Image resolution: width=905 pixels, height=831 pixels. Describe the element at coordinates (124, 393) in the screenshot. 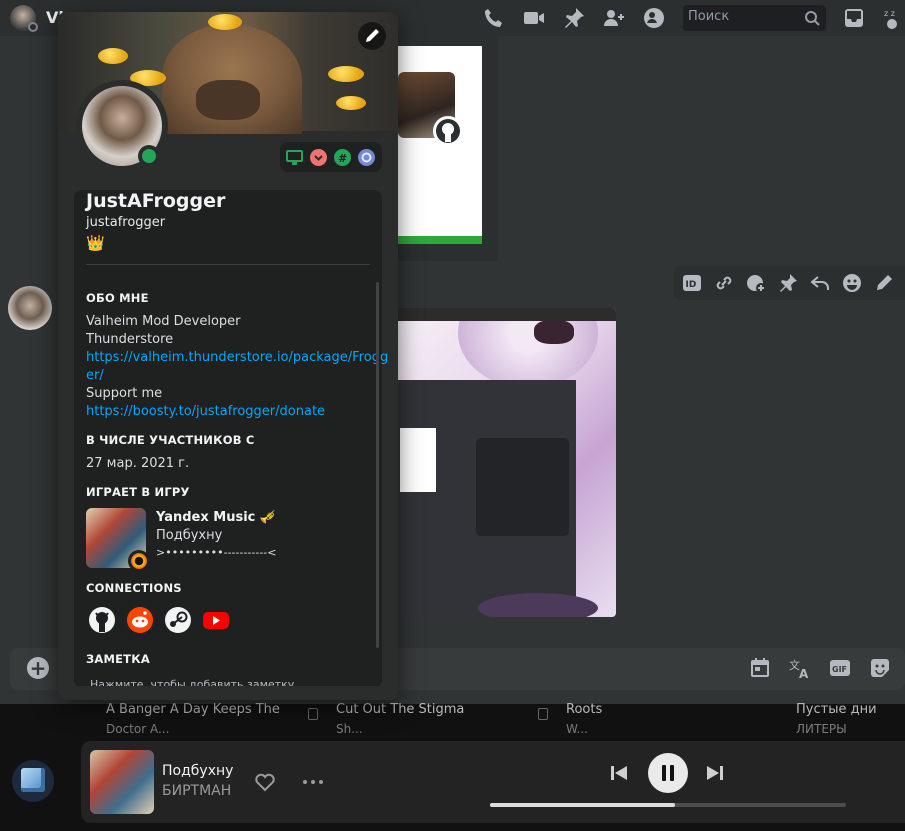

I see `about-line: Support me` at that location.